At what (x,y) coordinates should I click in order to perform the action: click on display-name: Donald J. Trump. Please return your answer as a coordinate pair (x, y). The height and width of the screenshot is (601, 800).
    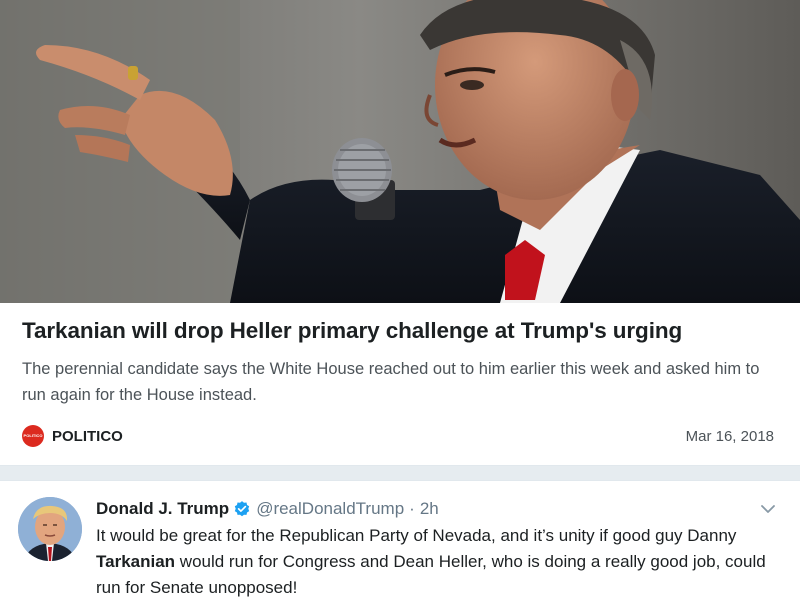
    Looking at the image, I should click on (162, 509).